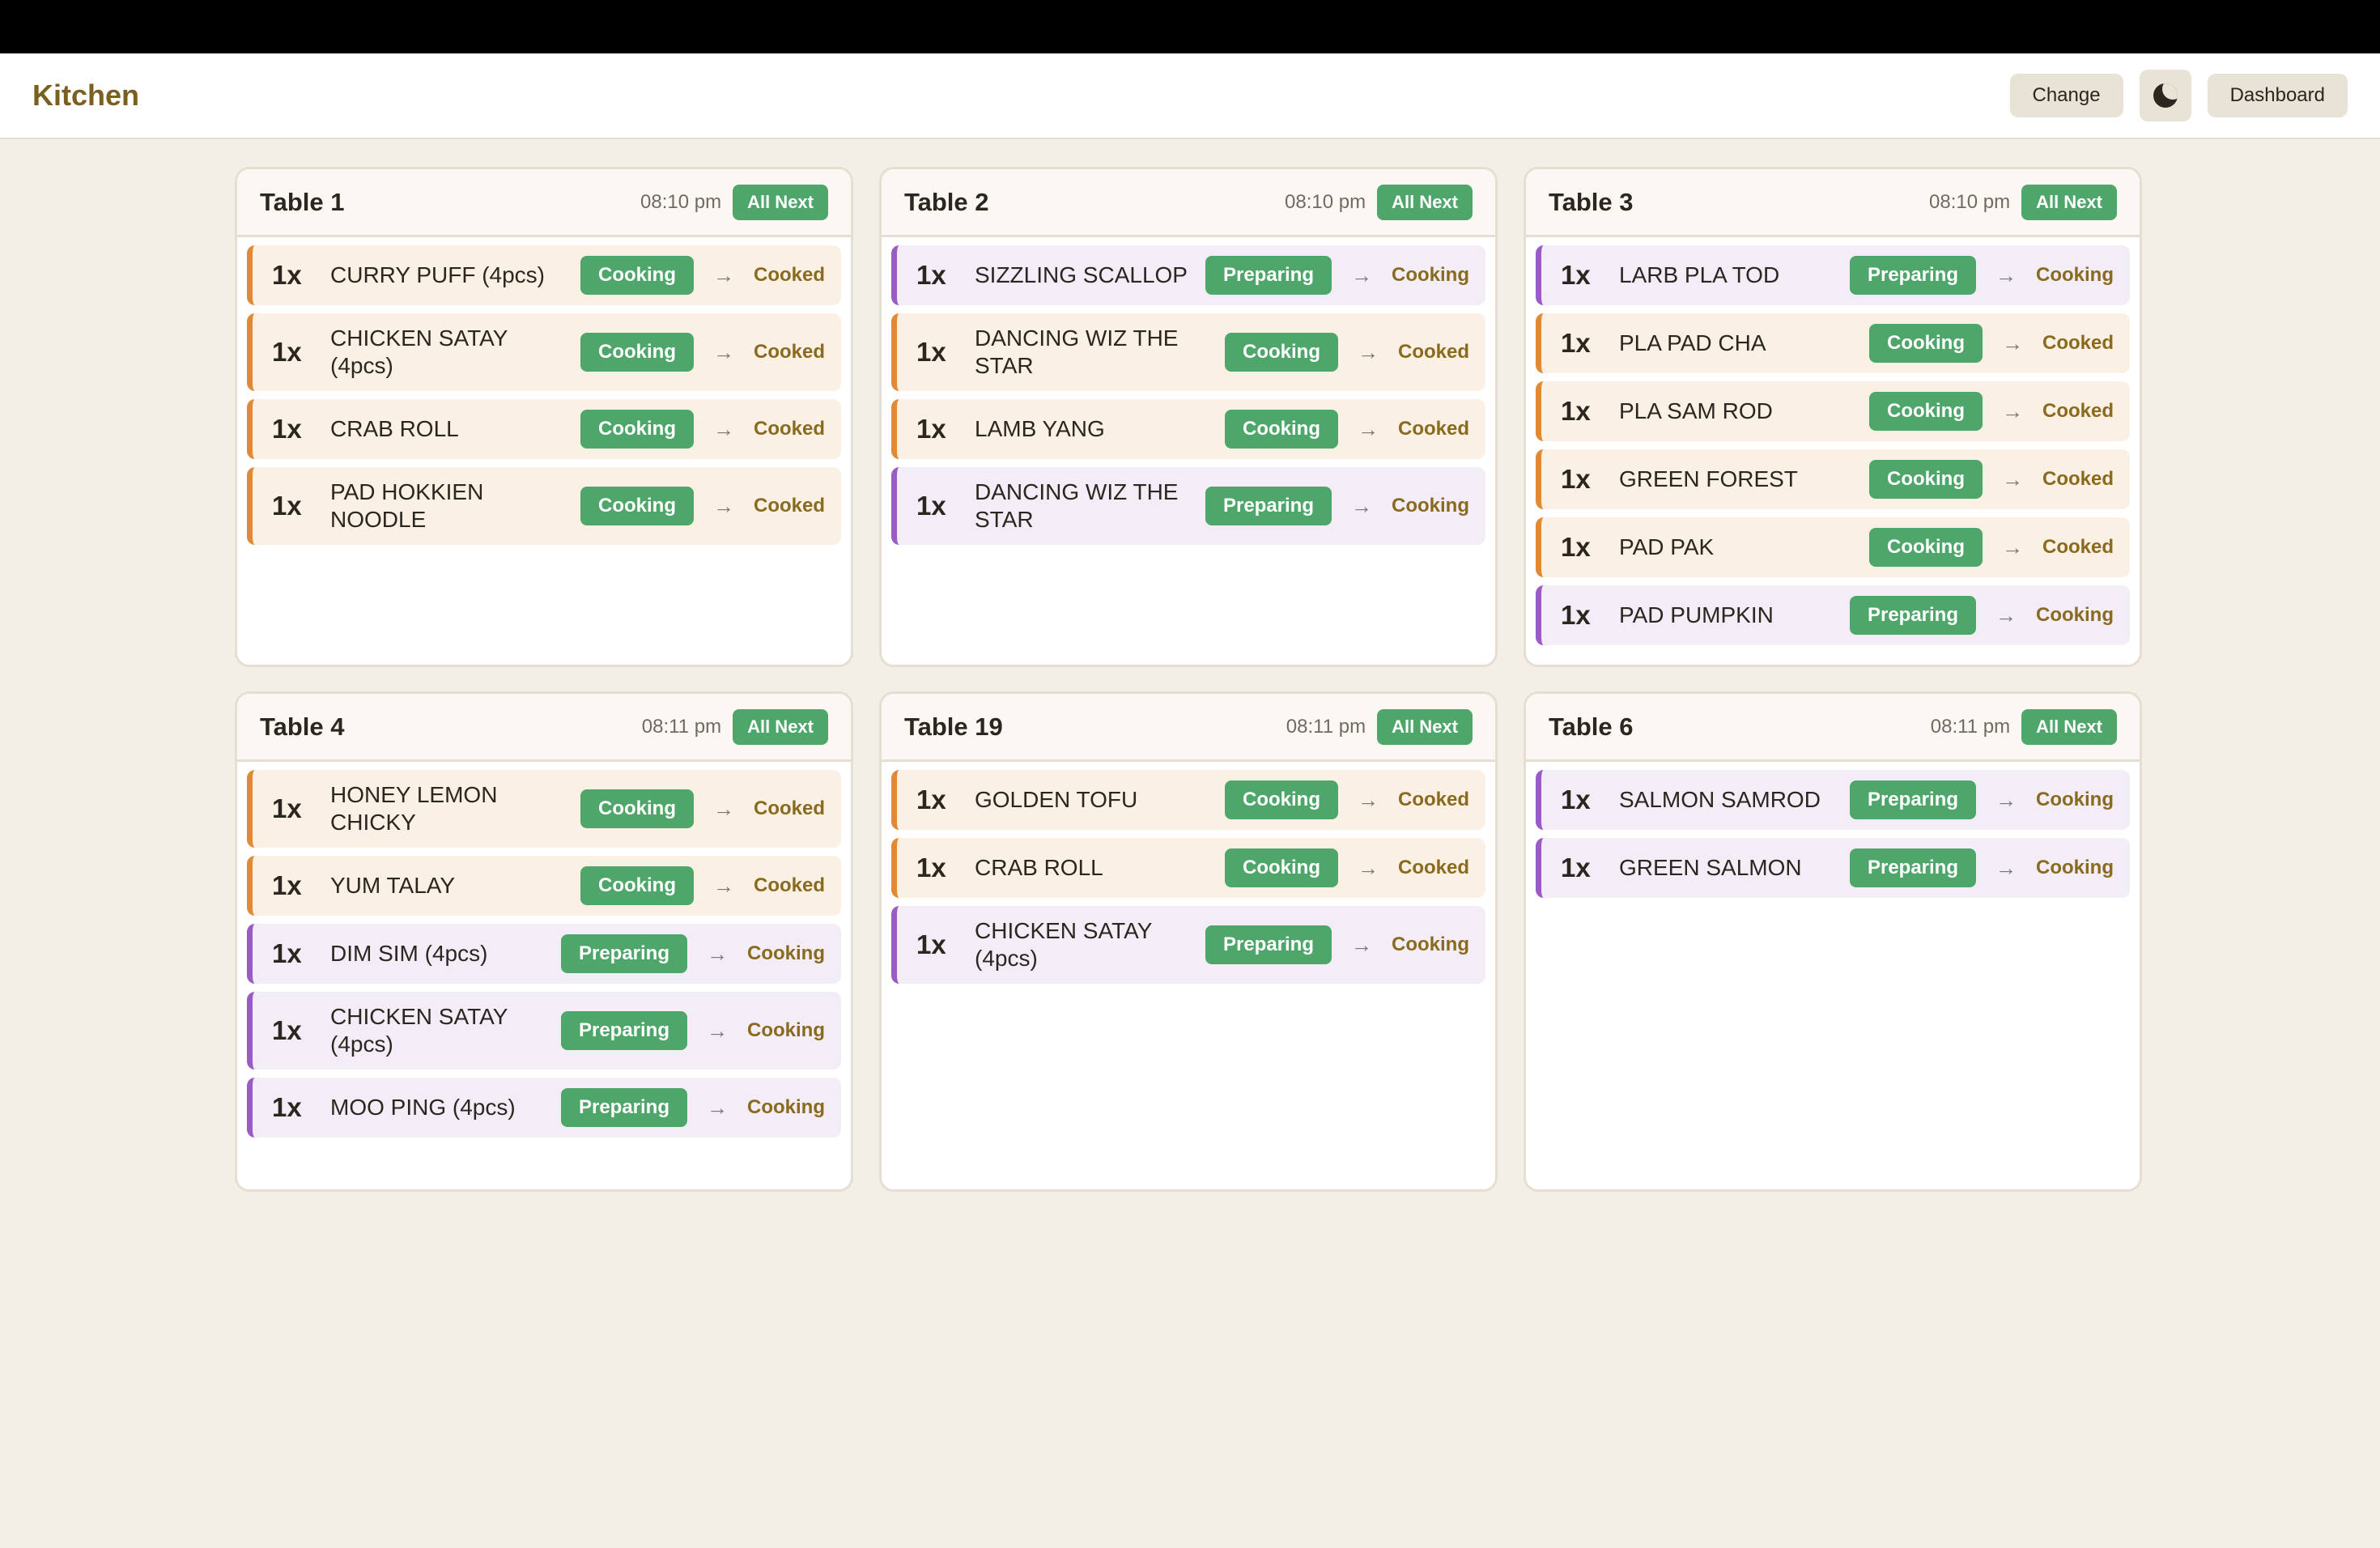  I want to click on table-card-header: Table 6 08:11 pm All Next, so click(1833, 728).